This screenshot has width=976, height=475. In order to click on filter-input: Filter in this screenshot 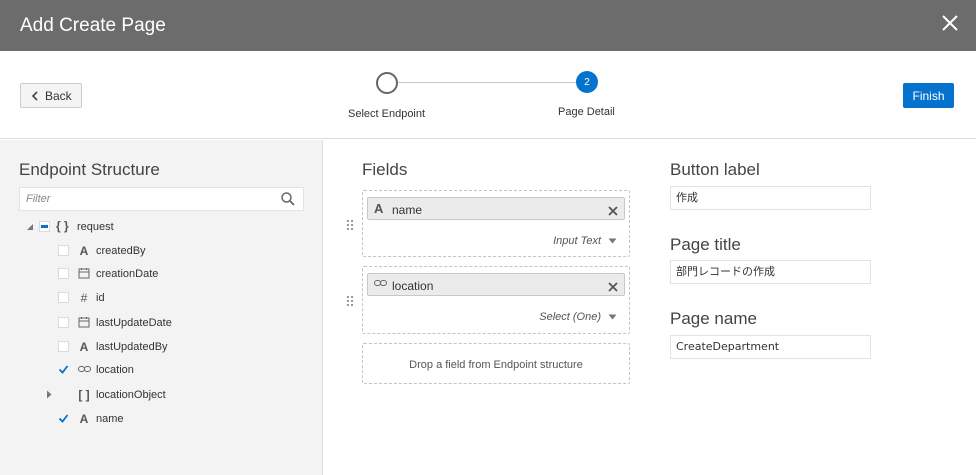, I will do `click(161, 199)`.